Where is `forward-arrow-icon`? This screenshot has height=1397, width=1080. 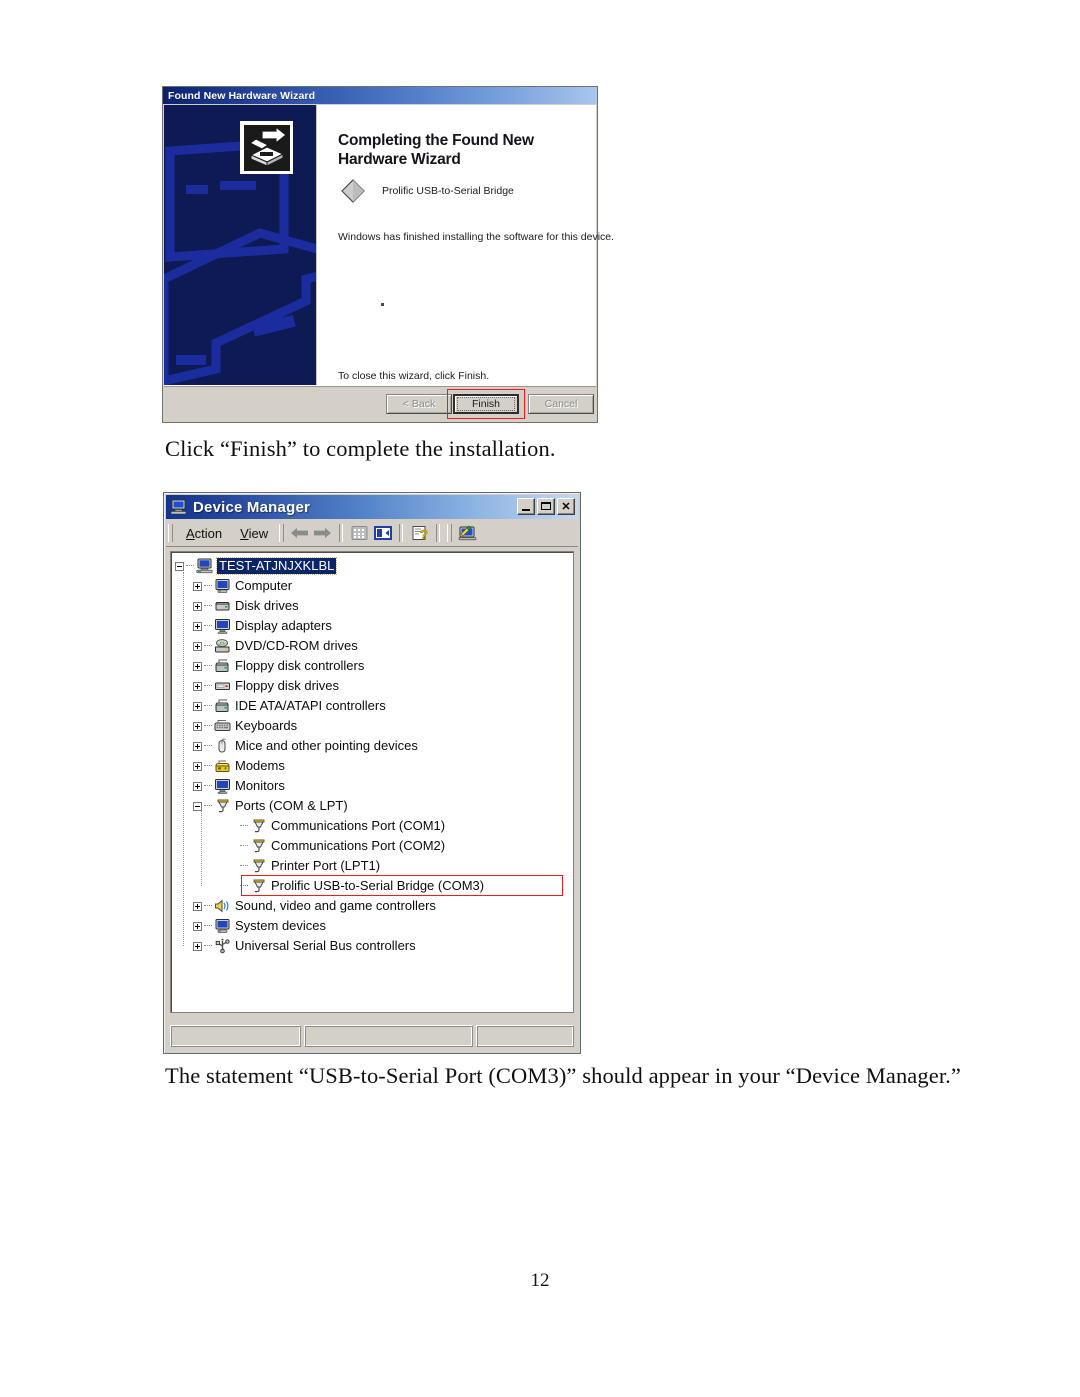
forward-arrow-icon is located at coordinates (322, 533).